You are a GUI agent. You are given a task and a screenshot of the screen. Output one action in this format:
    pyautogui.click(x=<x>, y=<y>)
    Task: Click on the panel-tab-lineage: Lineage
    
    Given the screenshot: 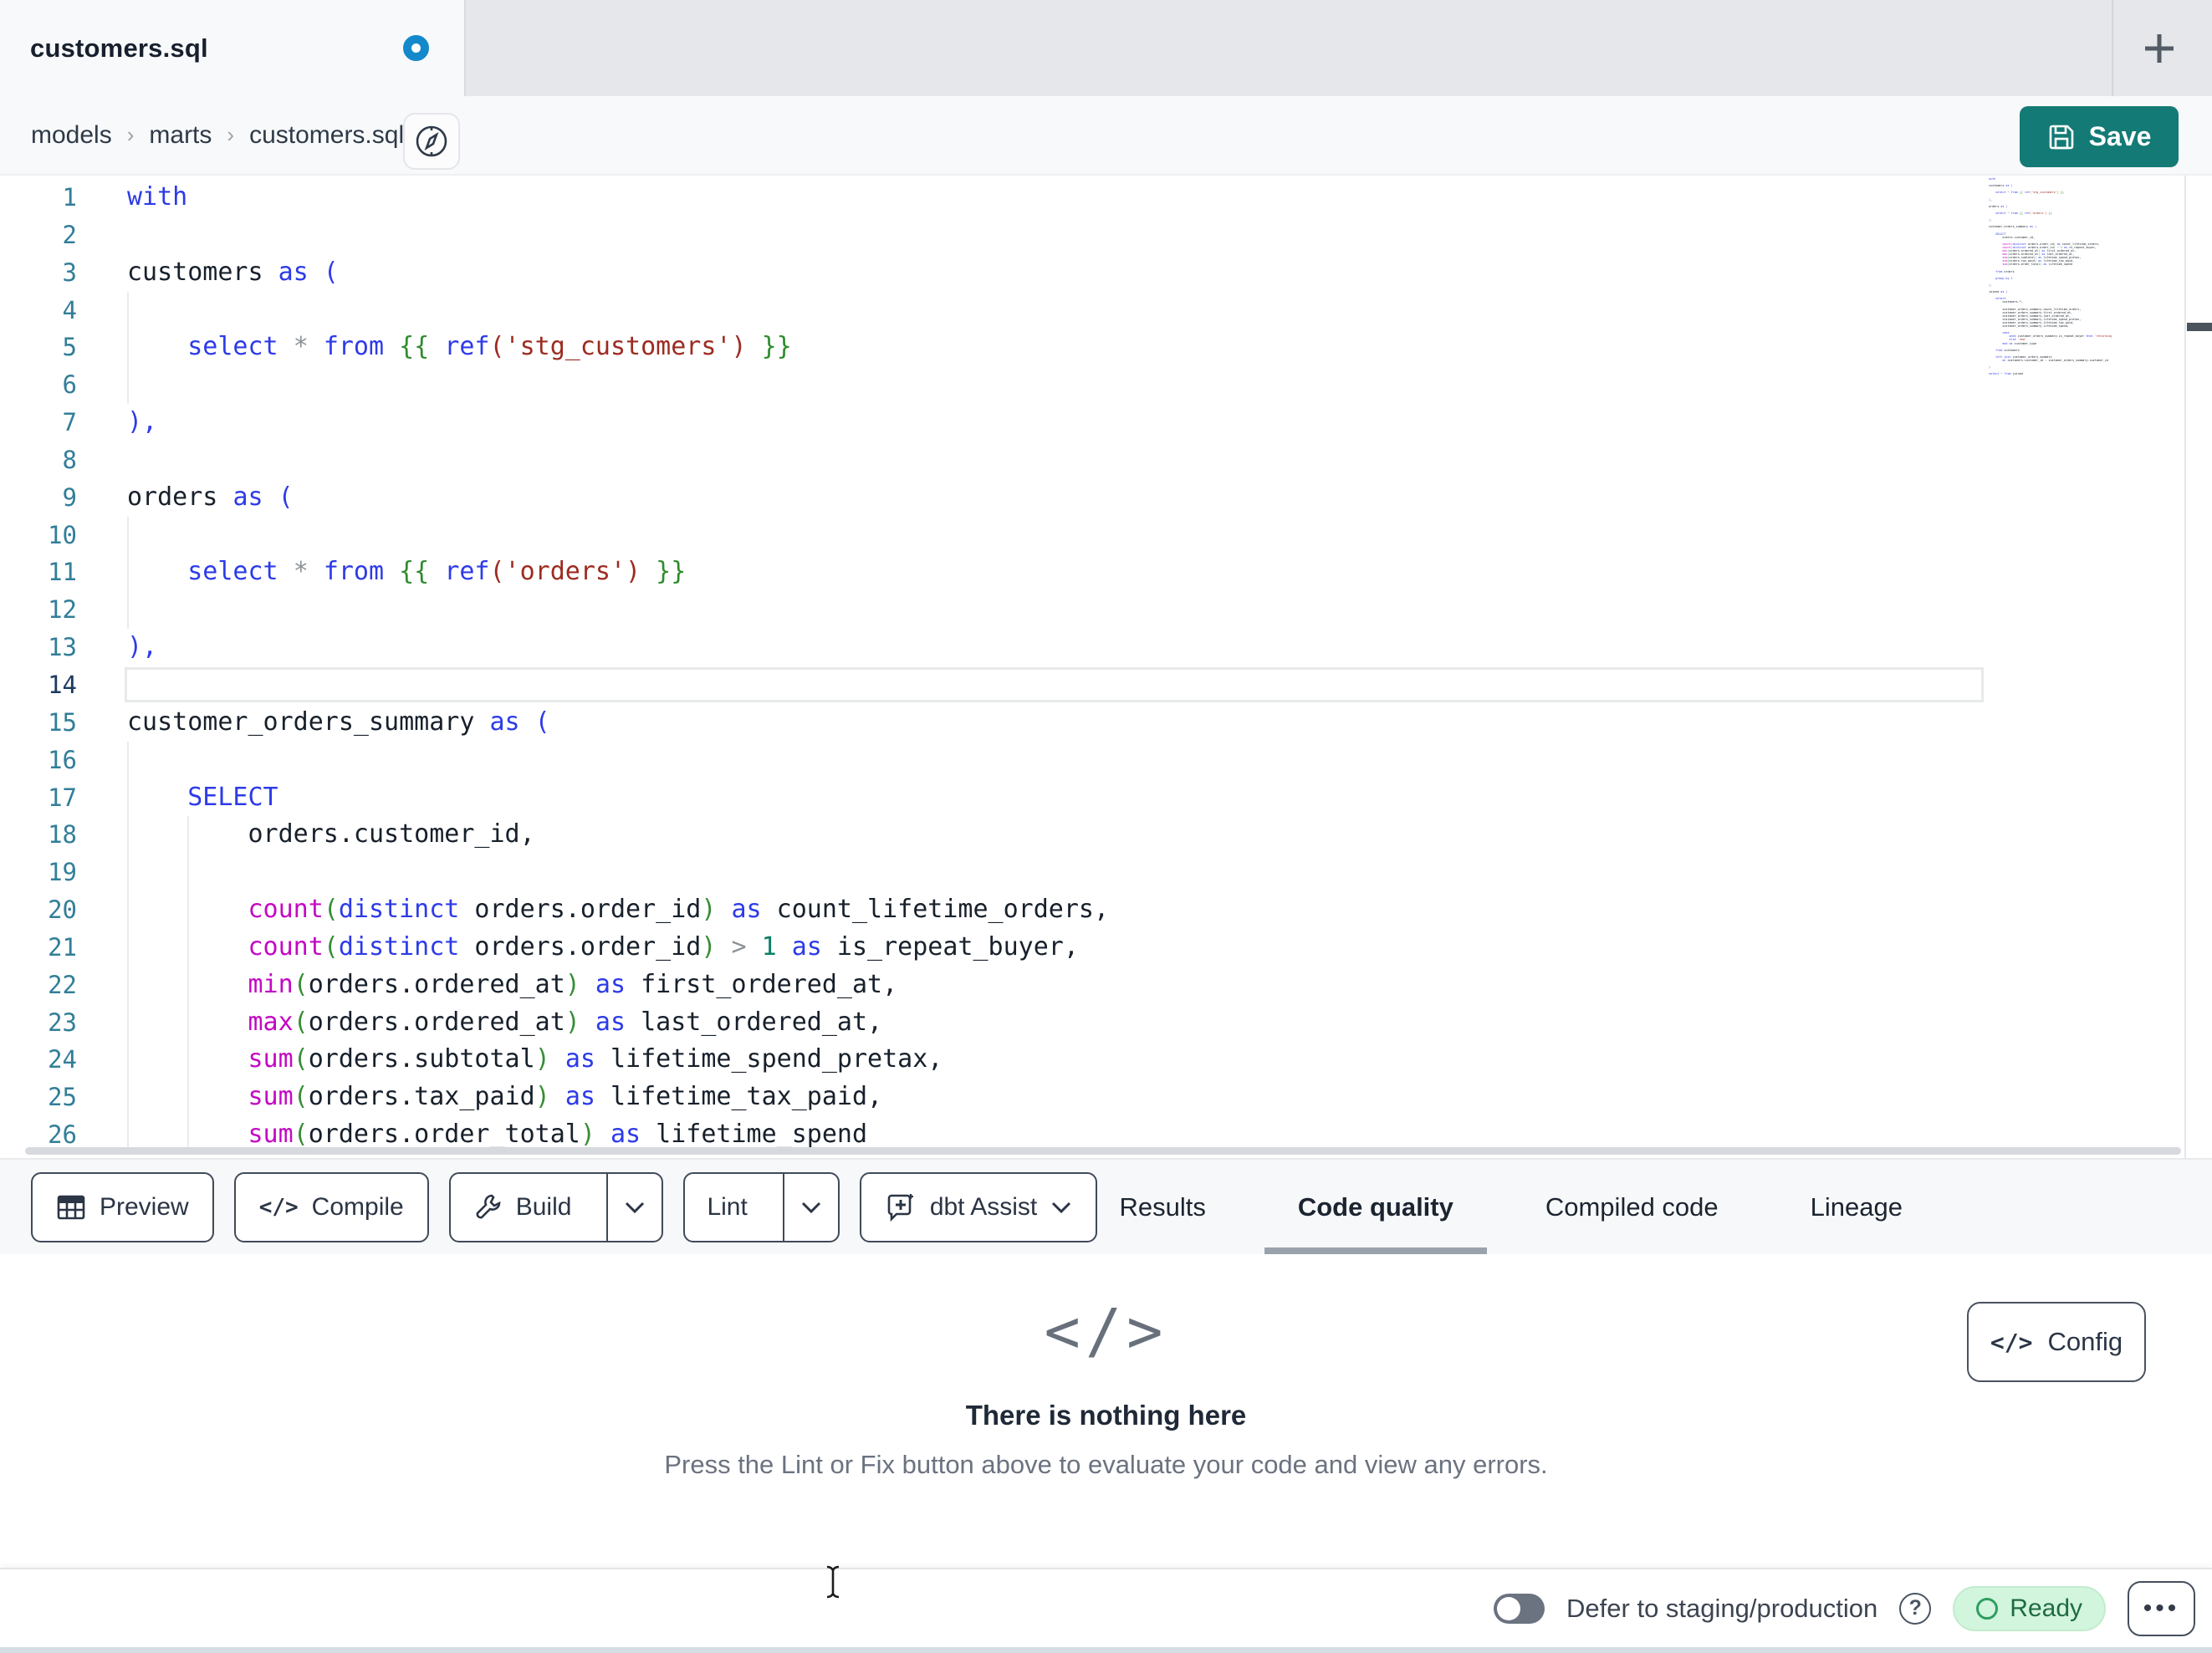 What is the action you would take?
    pyautogui.click(x=1857, y=1207)
    